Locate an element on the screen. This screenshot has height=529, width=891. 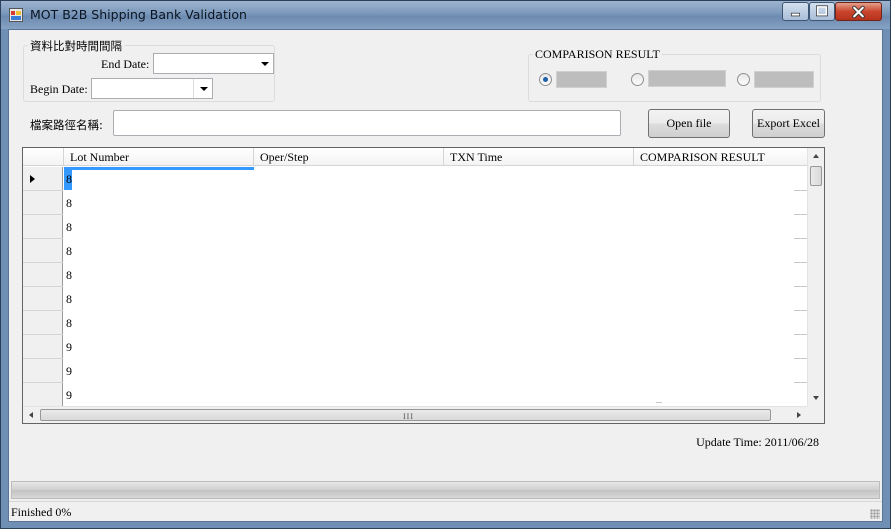
maximize-button is located at coordinates (822, 11).